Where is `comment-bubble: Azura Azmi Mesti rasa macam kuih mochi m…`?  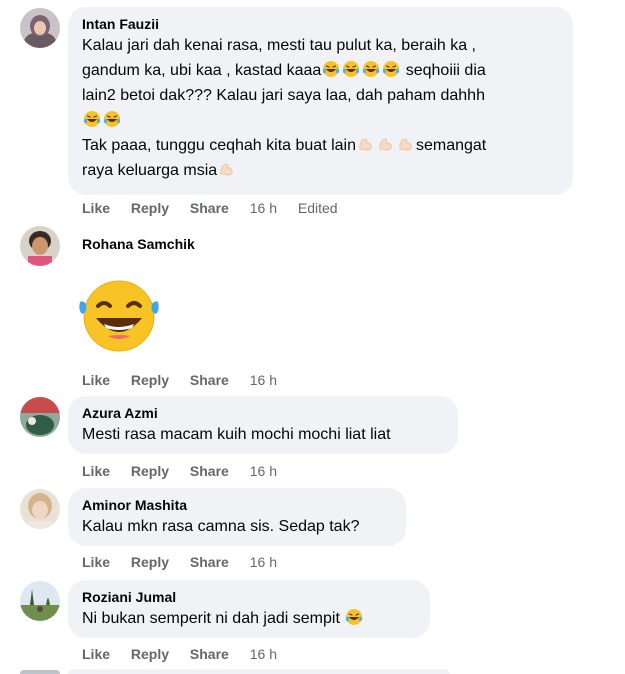 comment-bubble: Azura Azmi Mesti rasa macam kuih mochi m… is located at coordinates (263, 425).